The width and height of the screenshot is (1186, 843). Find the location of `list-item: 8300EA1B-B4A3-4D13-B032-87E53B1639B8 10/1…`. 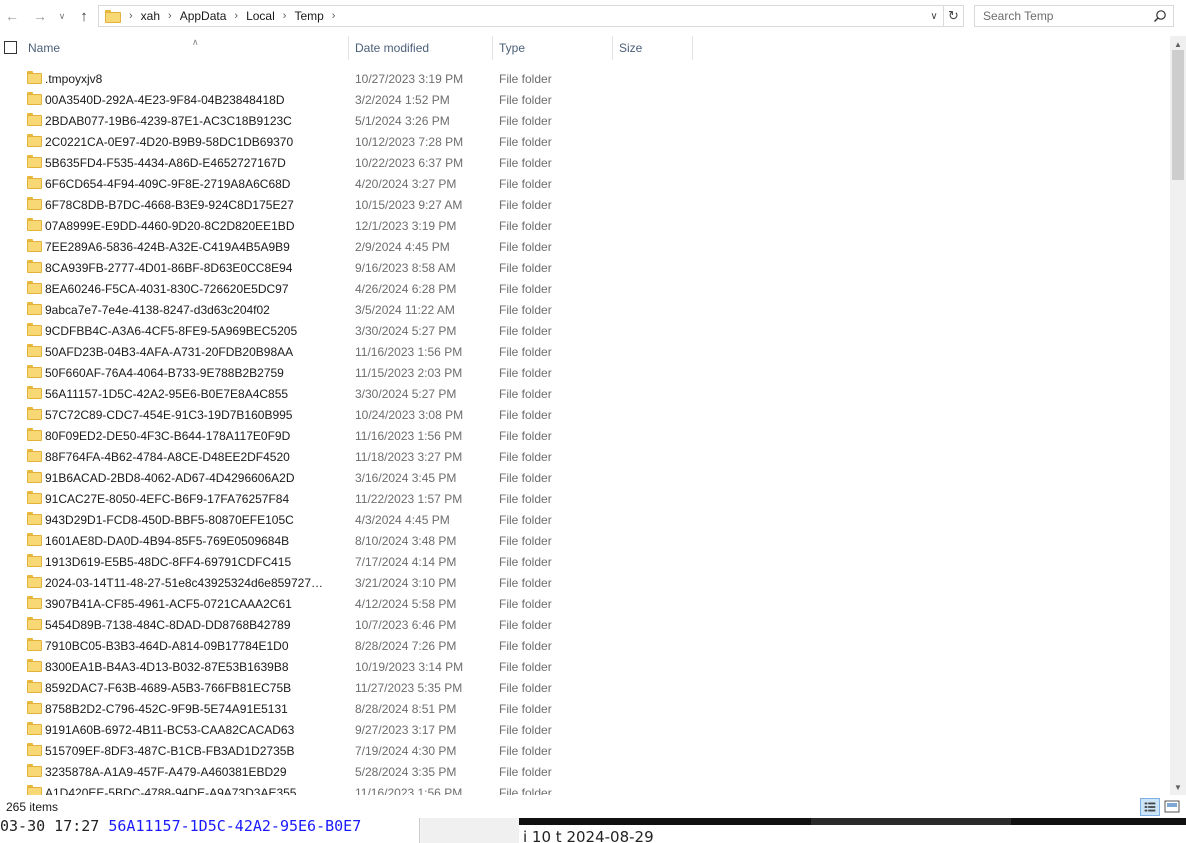

list-item: 8300EA1B-B4A3-4D13-B032-87E53B1639B8 10/1… is located at coordinates (585, 666).